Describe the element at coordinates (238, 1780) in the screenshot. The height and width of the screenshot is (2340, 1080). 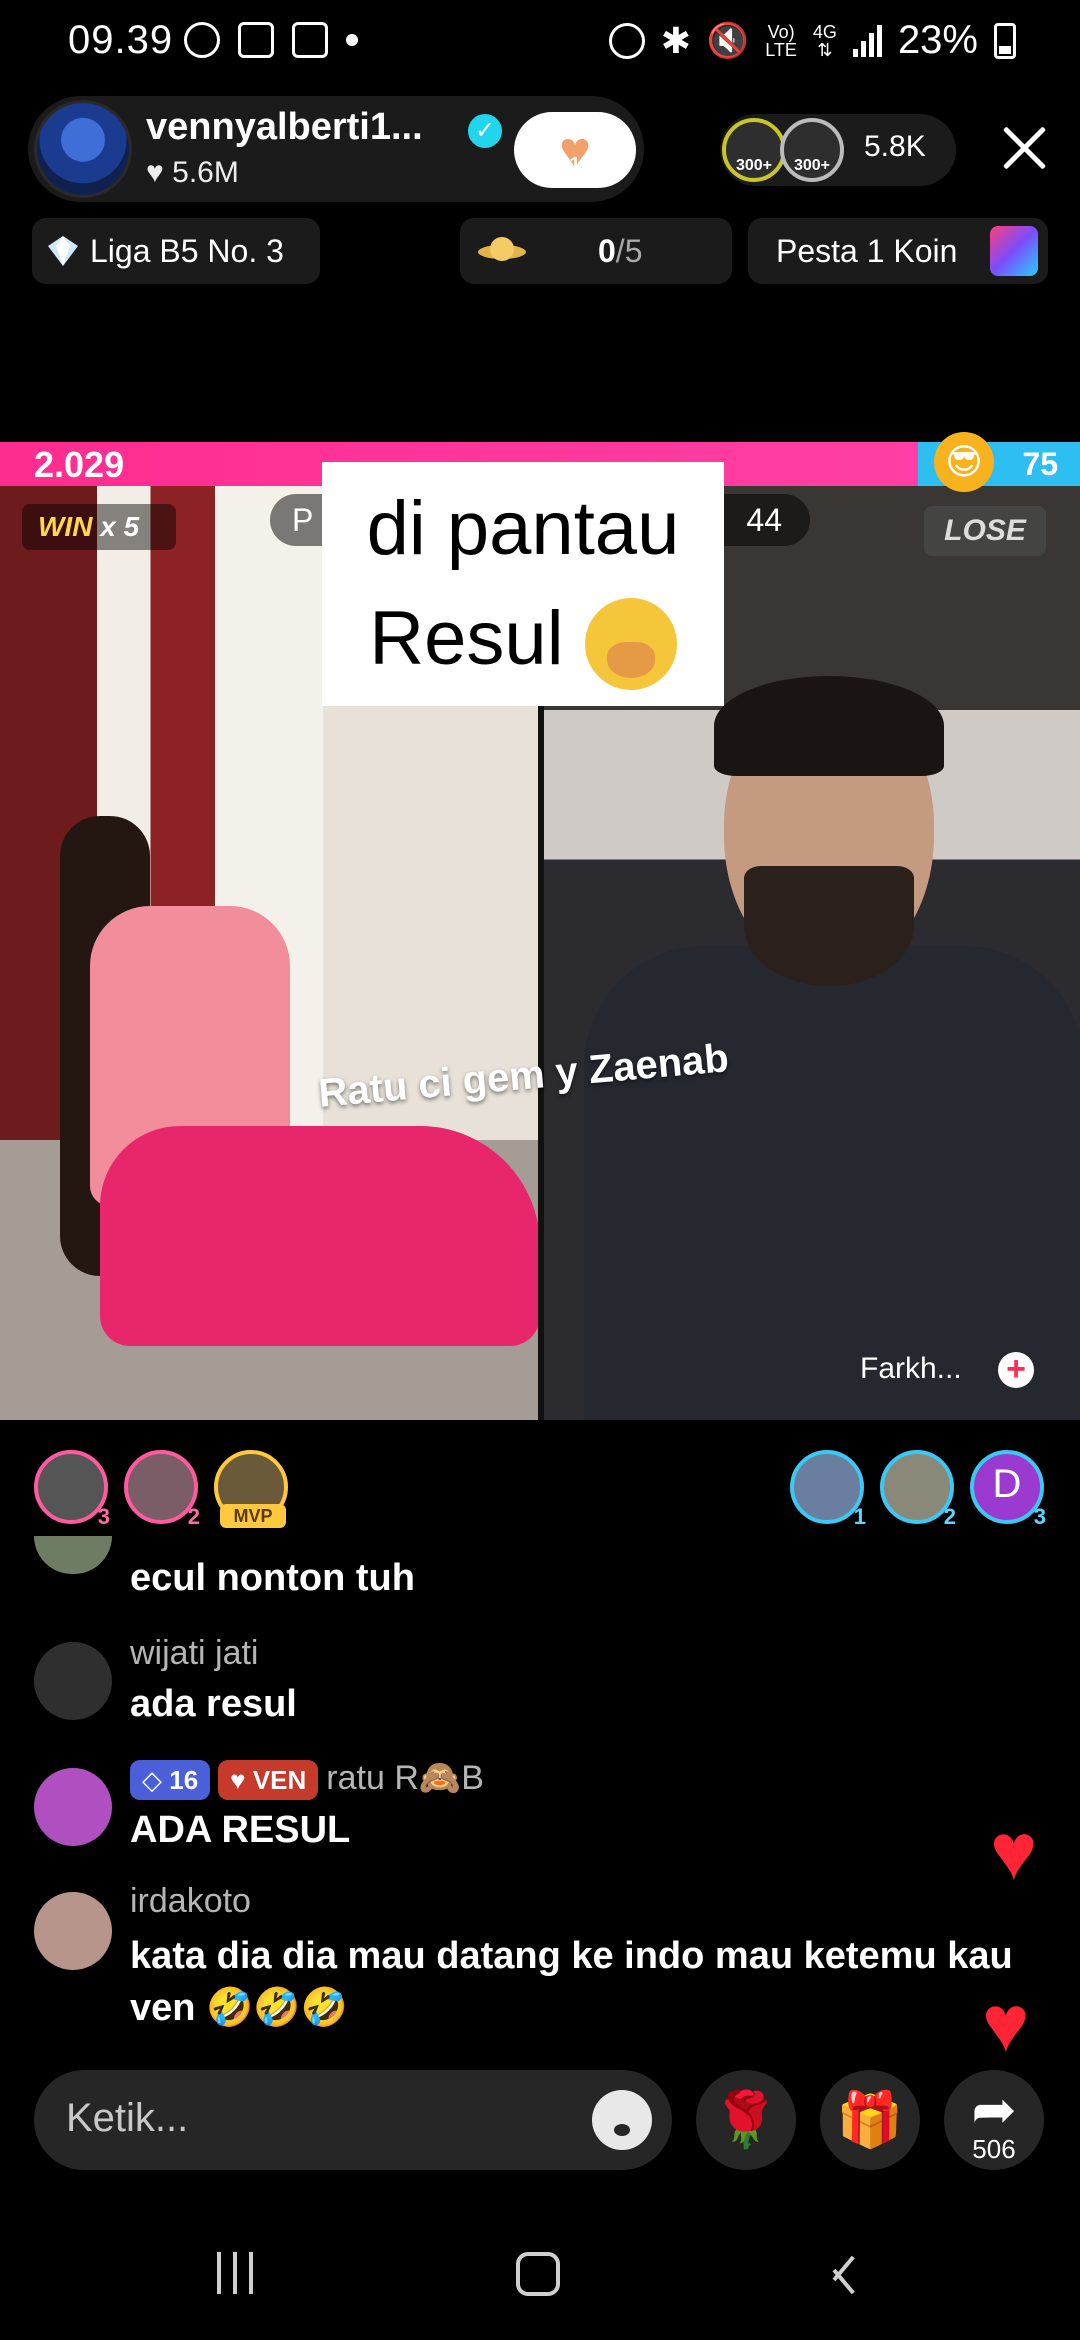
I see `fan-heart-small-icon: ♥` at that location.